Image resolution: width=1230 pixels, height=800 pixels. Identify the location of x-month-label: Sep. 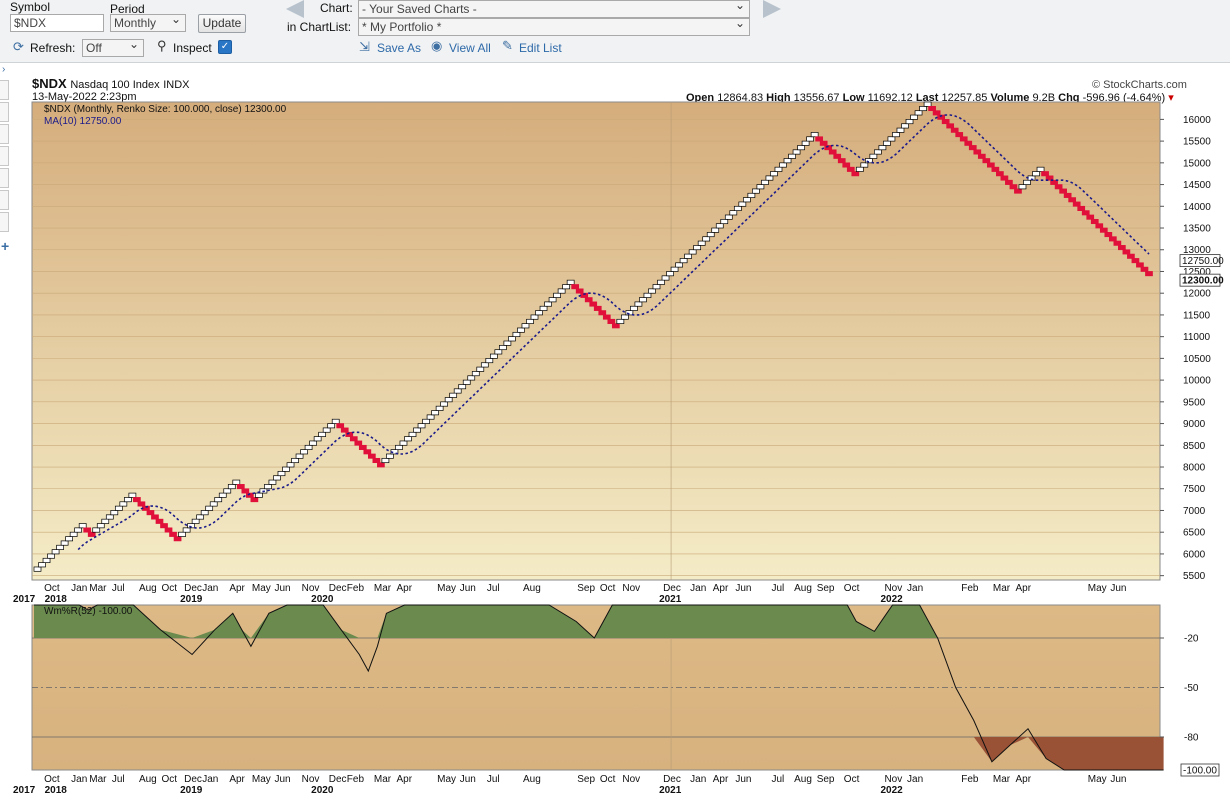
(586, 588).